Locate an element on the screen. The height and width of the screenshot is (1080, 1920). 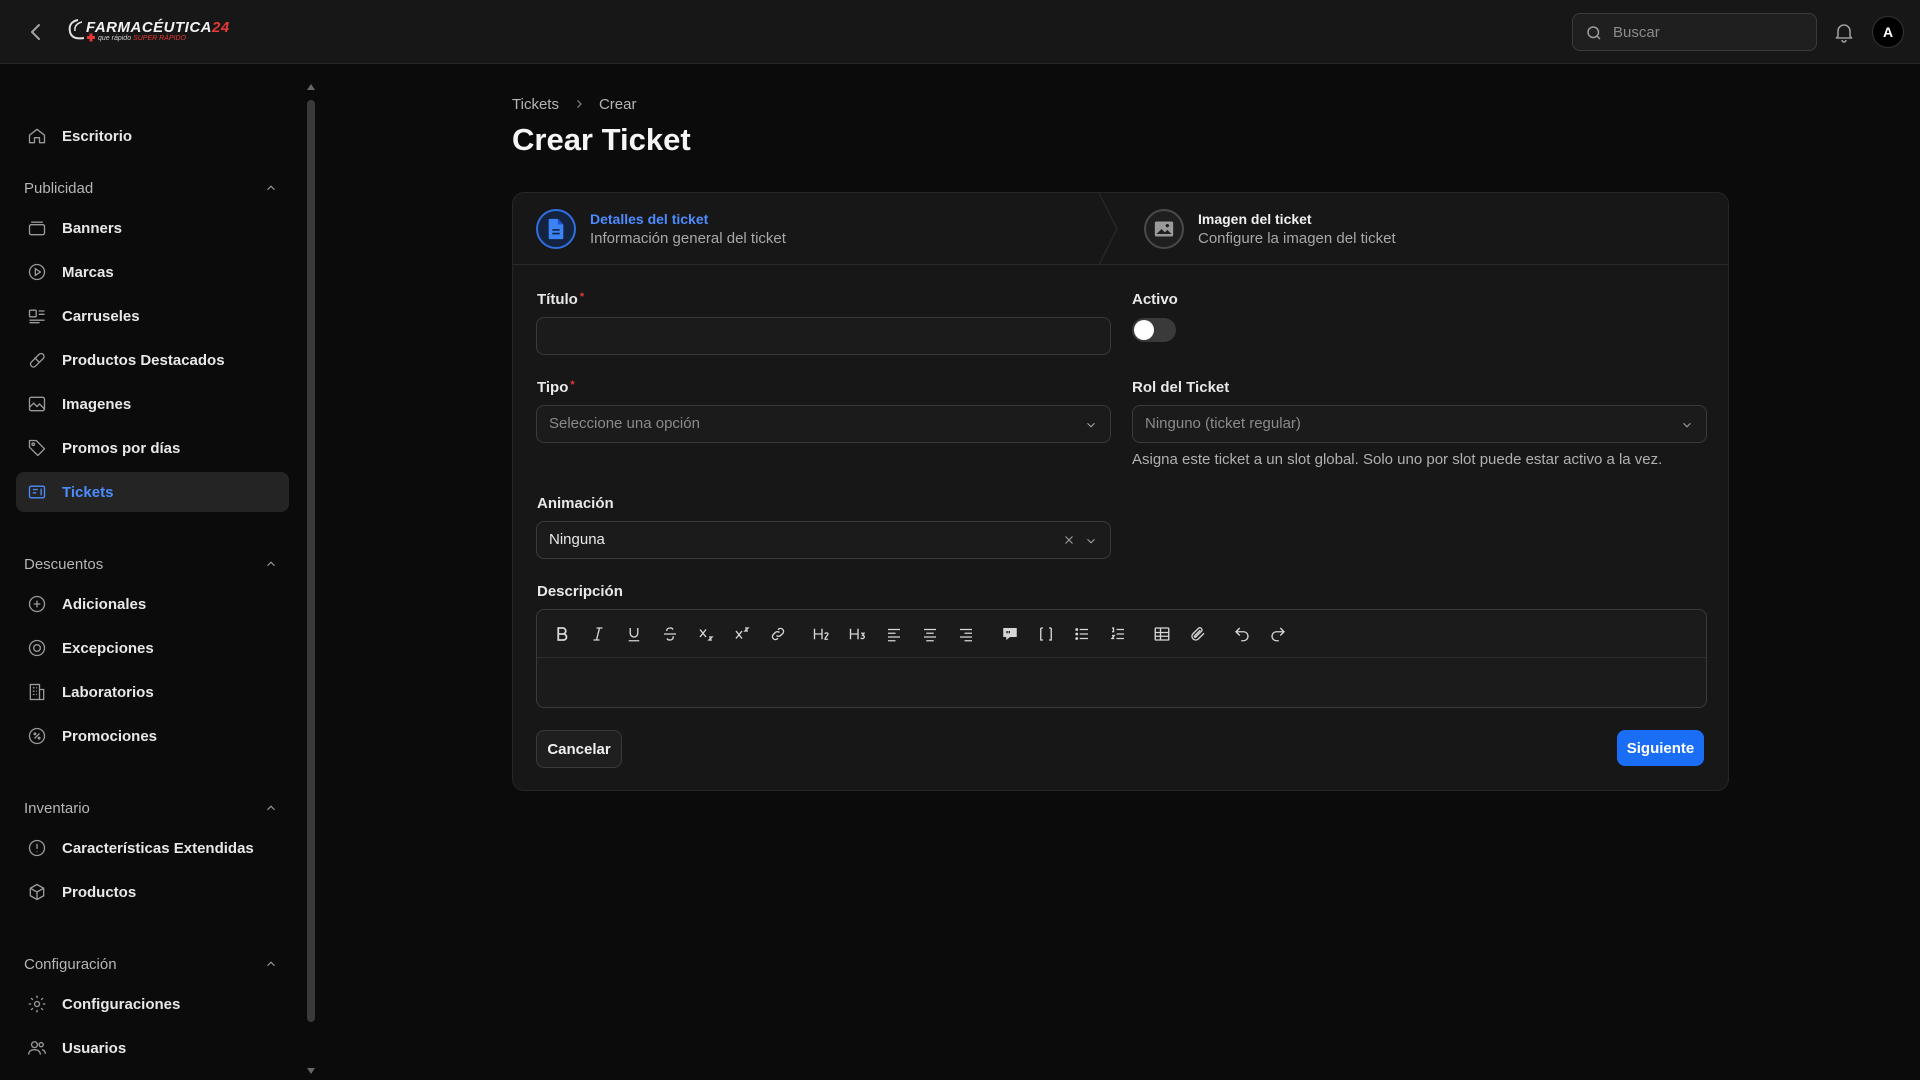
animacion-label: Animación is located at coordinates (575, 503).